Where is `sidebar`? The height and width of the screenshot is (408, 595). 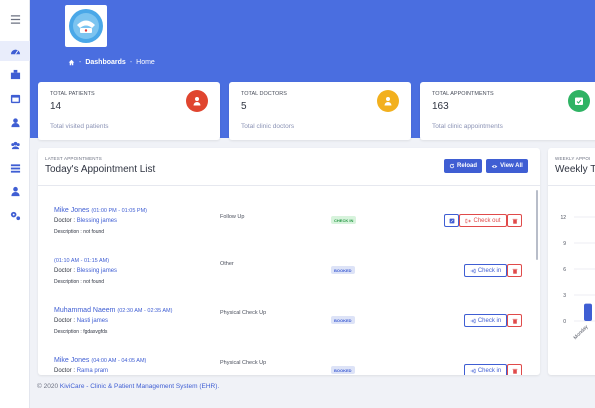
sidebar is located at coordinates (15, 204).